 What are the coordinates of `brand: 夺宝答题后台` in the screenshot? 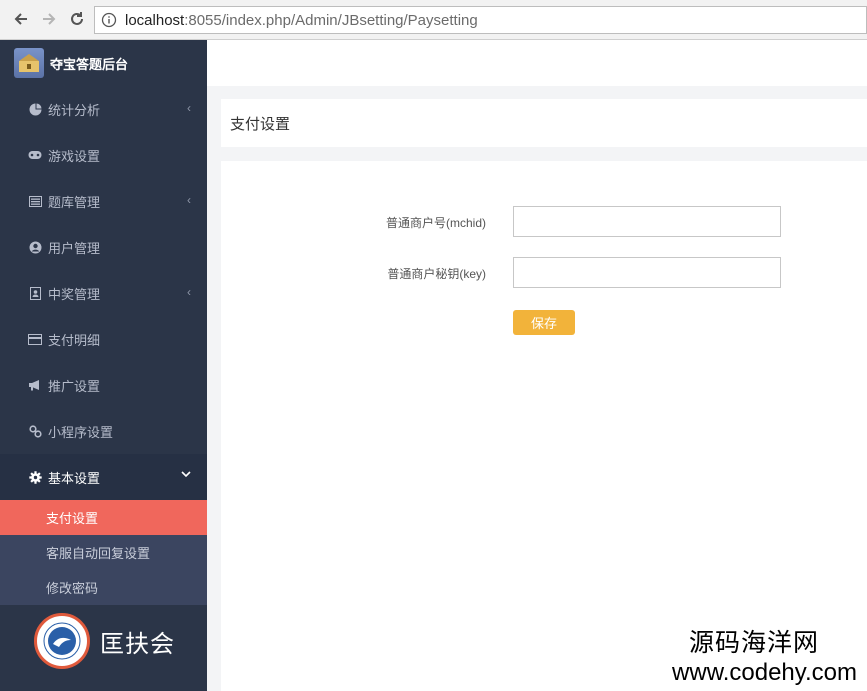 It's located at (103, 63).